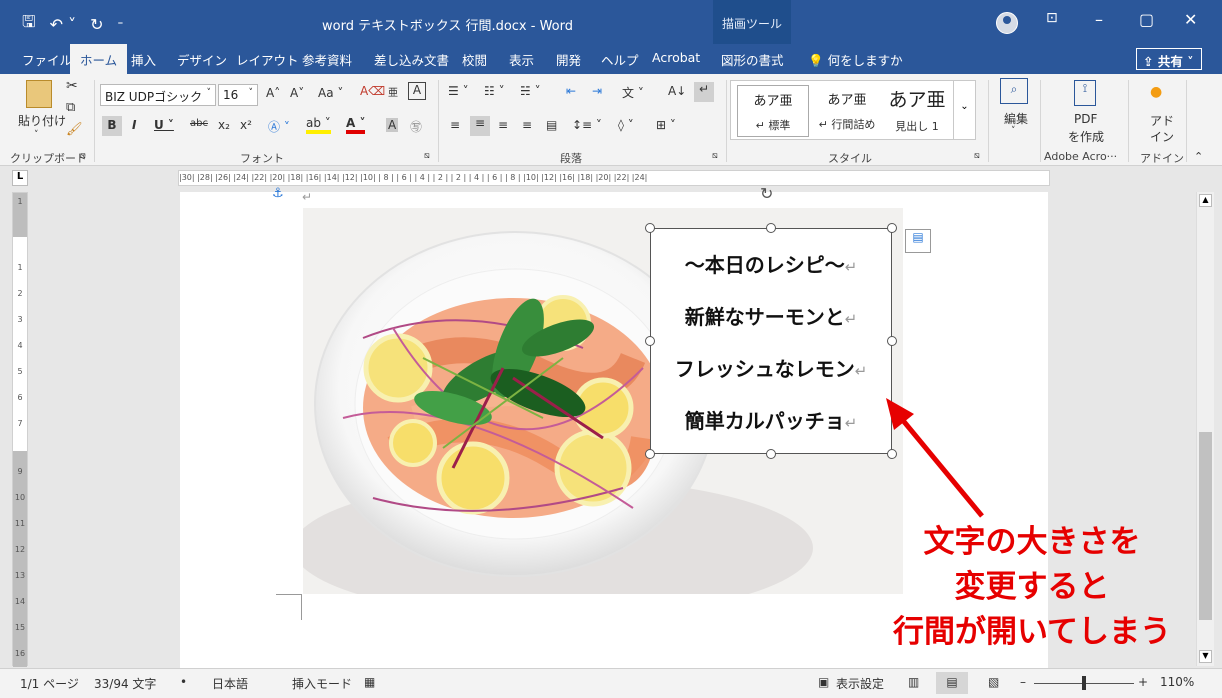 The image size is (1222, 698). I want to click on text-line-2: 新鮮なサーモンと↵, so click(771, 315).